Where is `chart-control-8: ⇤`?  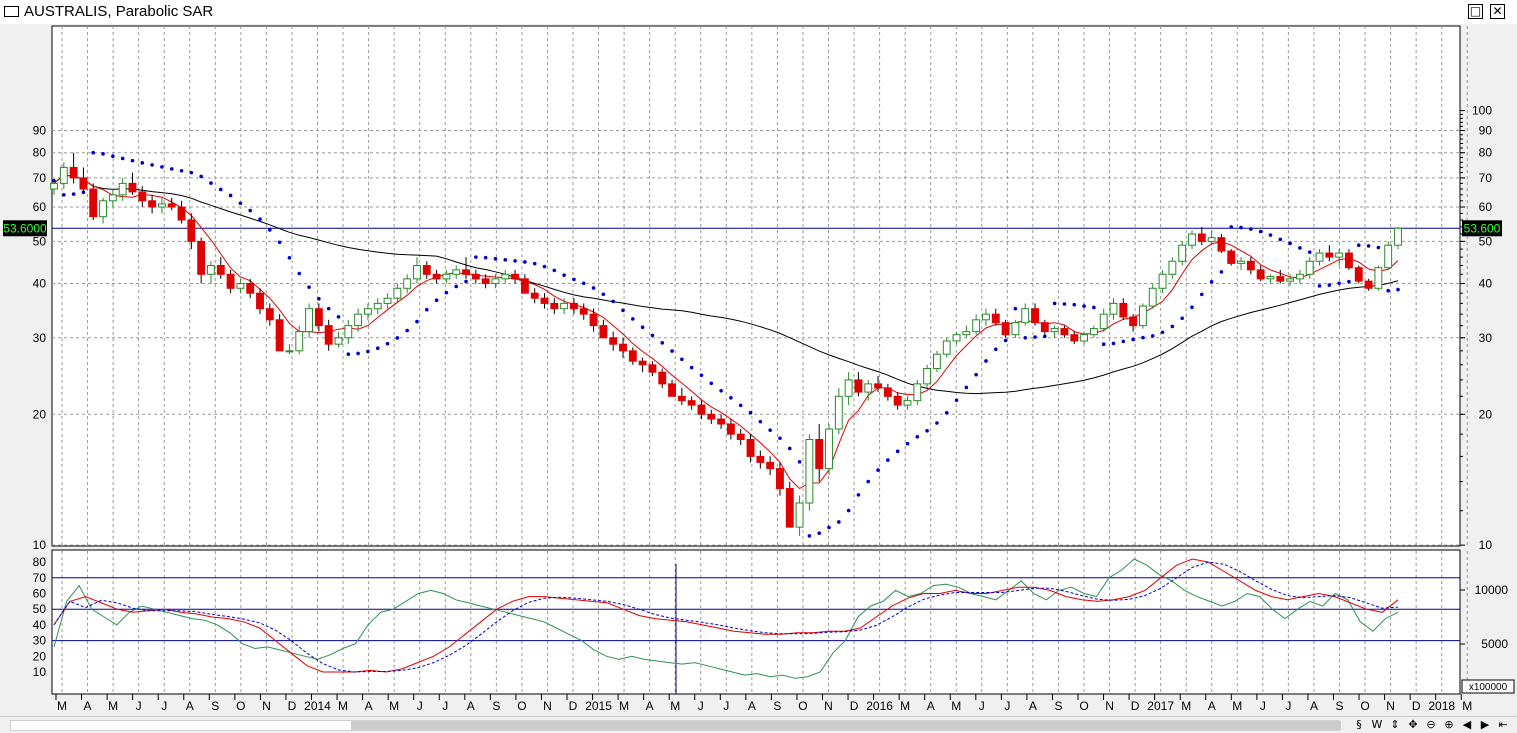 chart-control-8: ⇤ is located at coordinates (1503, 725).